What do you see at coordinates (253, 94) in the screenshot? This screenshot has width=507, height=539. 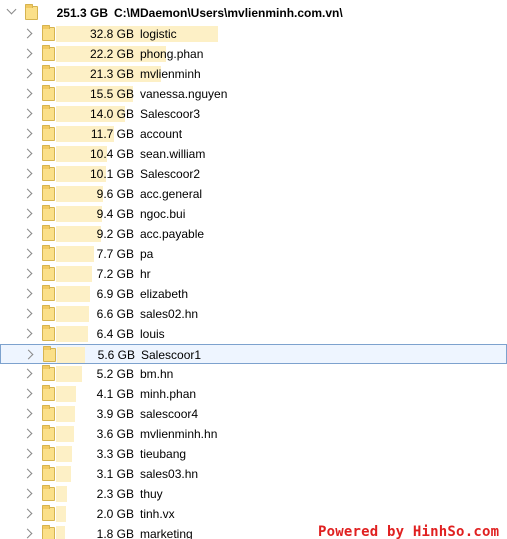 I see `folder-row: 15.5 GB vanessa.nguyen` at bounding box center [253, 94].